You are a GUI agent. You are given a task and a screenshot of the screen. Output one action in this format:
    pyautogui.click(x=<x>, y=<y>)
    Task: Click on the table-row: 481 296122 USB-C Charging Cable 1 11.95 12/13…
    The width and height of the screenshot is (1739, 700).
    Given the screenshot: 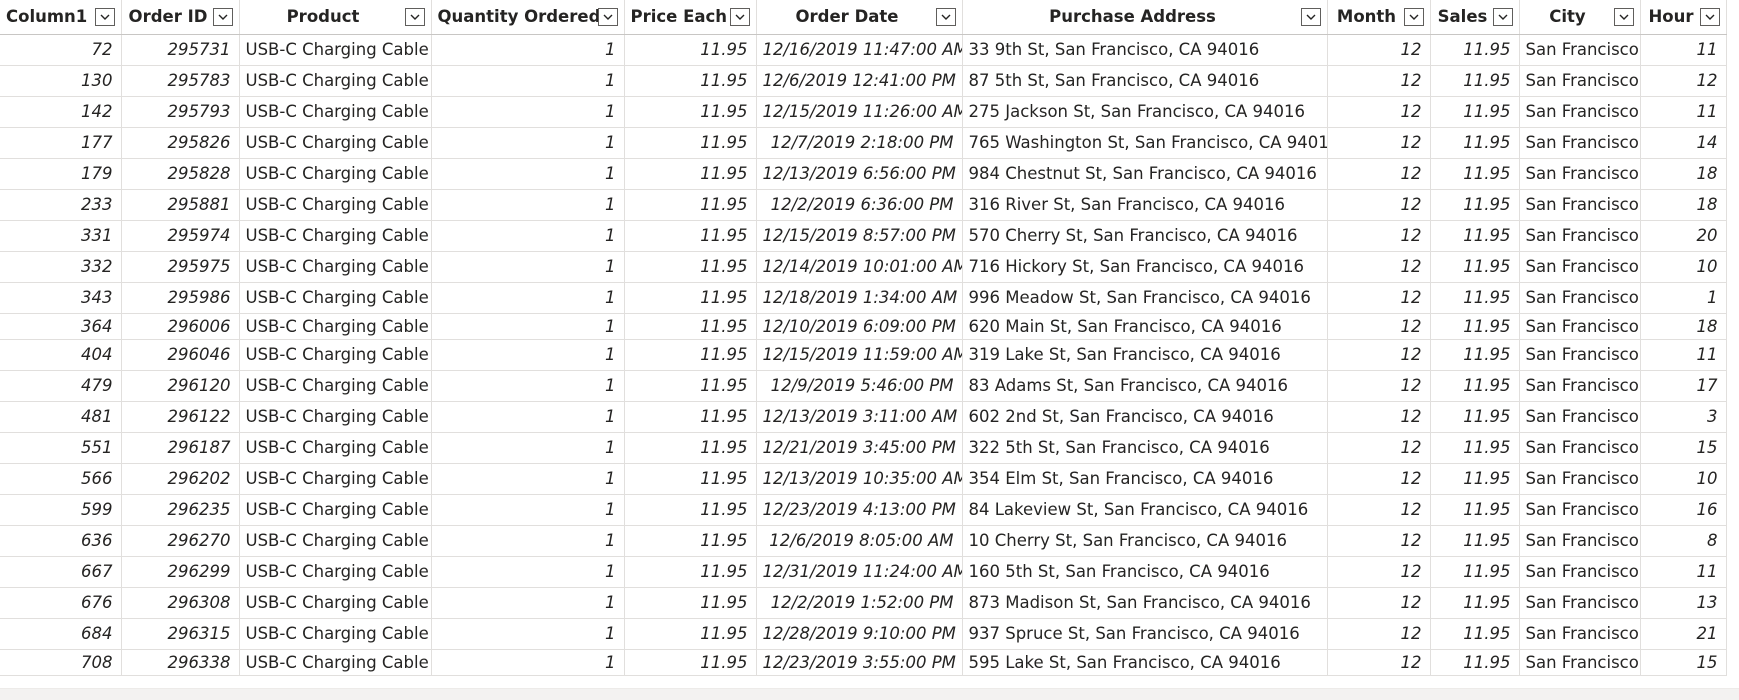 What is the action you would take?
    pyautogui.click(x=863, y=417)
    